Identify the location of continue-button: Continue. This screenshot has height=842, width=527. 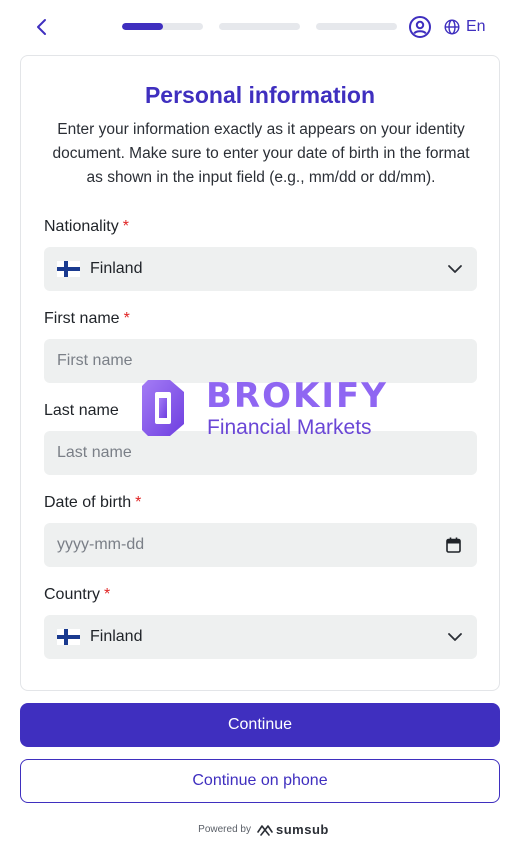
(260, 725).